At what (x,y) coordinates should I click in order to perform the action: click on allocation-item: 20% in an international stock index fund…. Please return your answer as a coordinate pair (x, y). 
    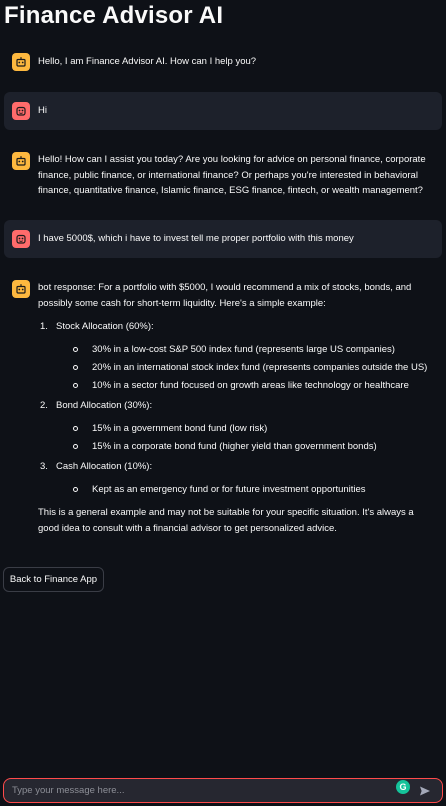
    Looking at the image, I should click on (245, 368).